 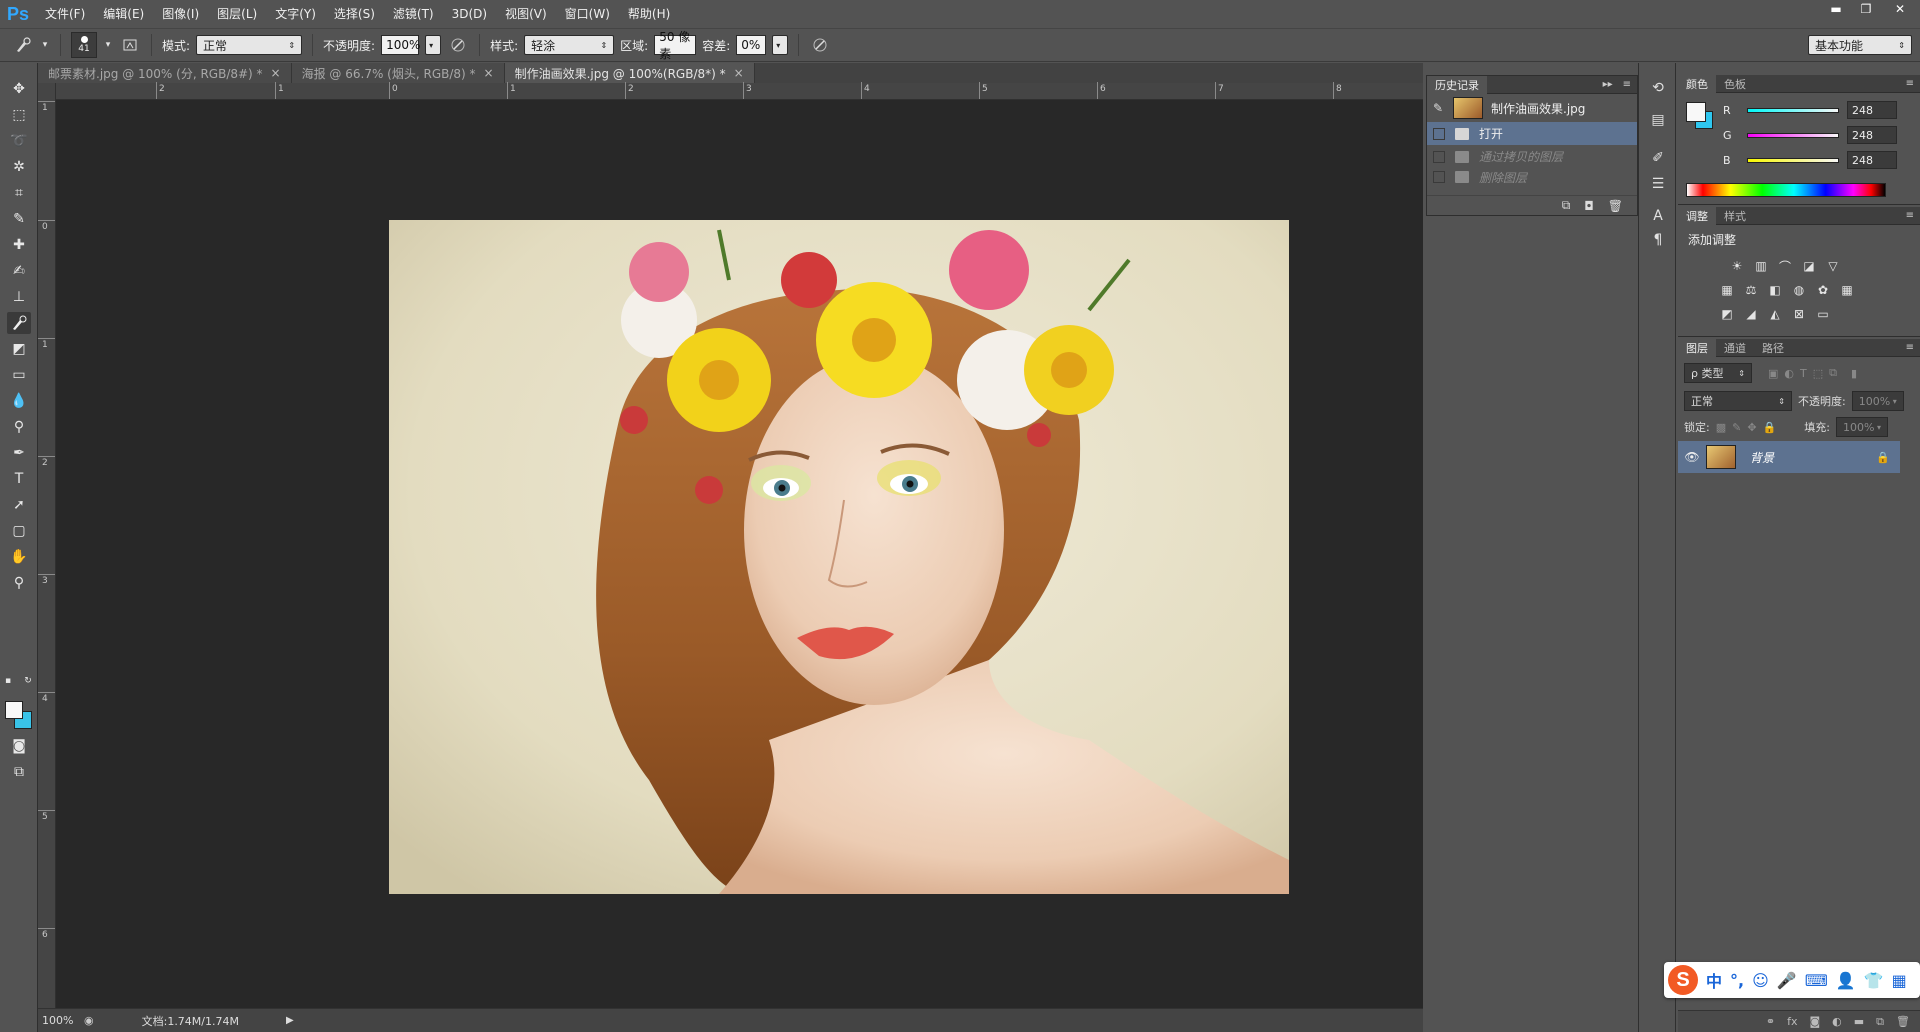 I want to click on menu-3d: 3D(D), so click(x=469, y=14).